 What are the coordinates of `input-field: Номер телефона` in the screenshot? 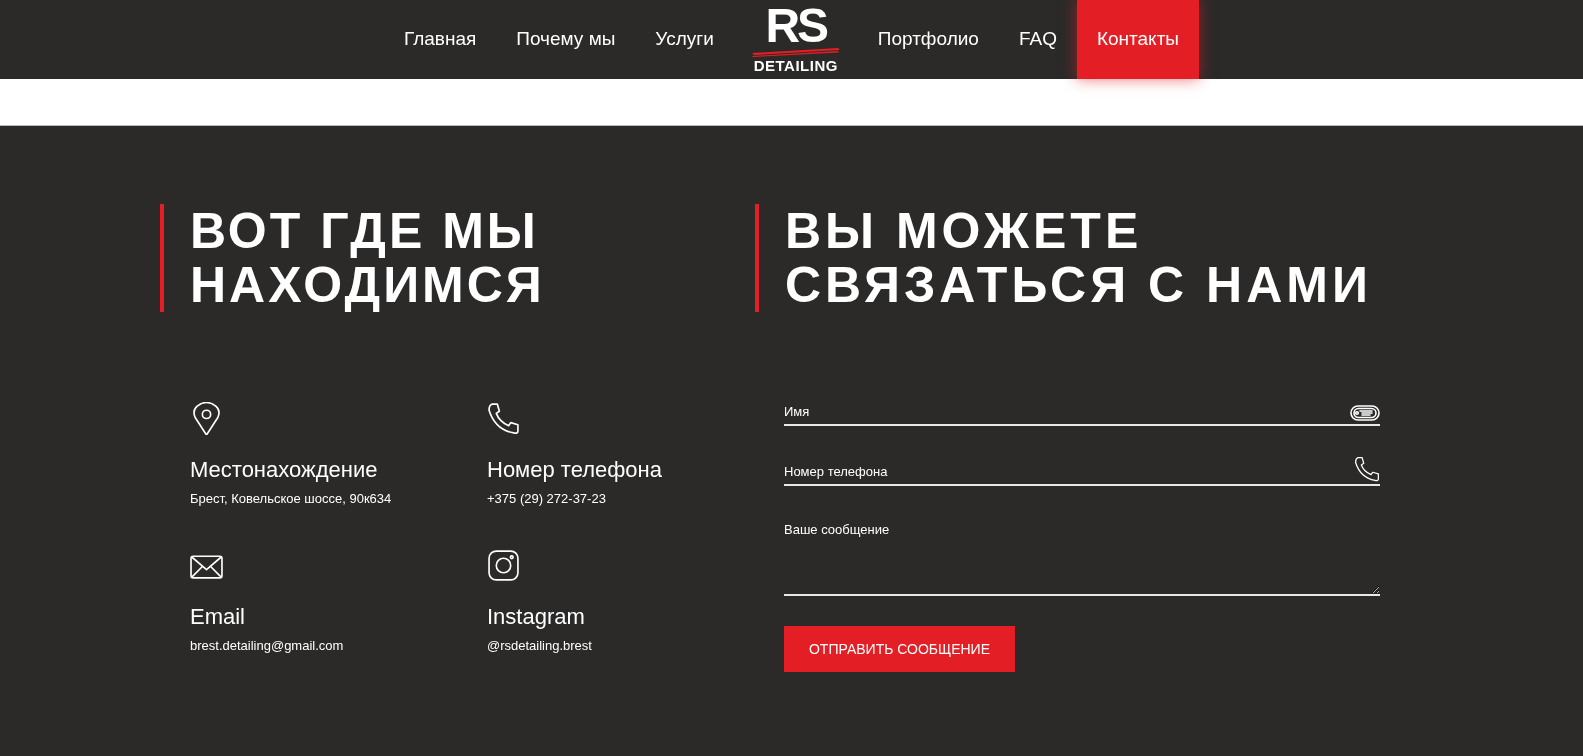 It's located at (1082, 473).